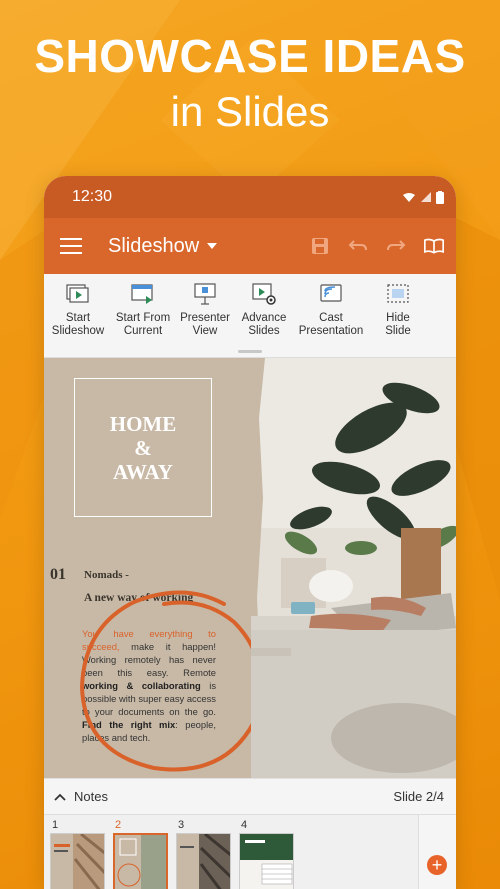 The width and height of the screenshot is (500, 889). I want to click on wifi-icon, so click(409, 197).